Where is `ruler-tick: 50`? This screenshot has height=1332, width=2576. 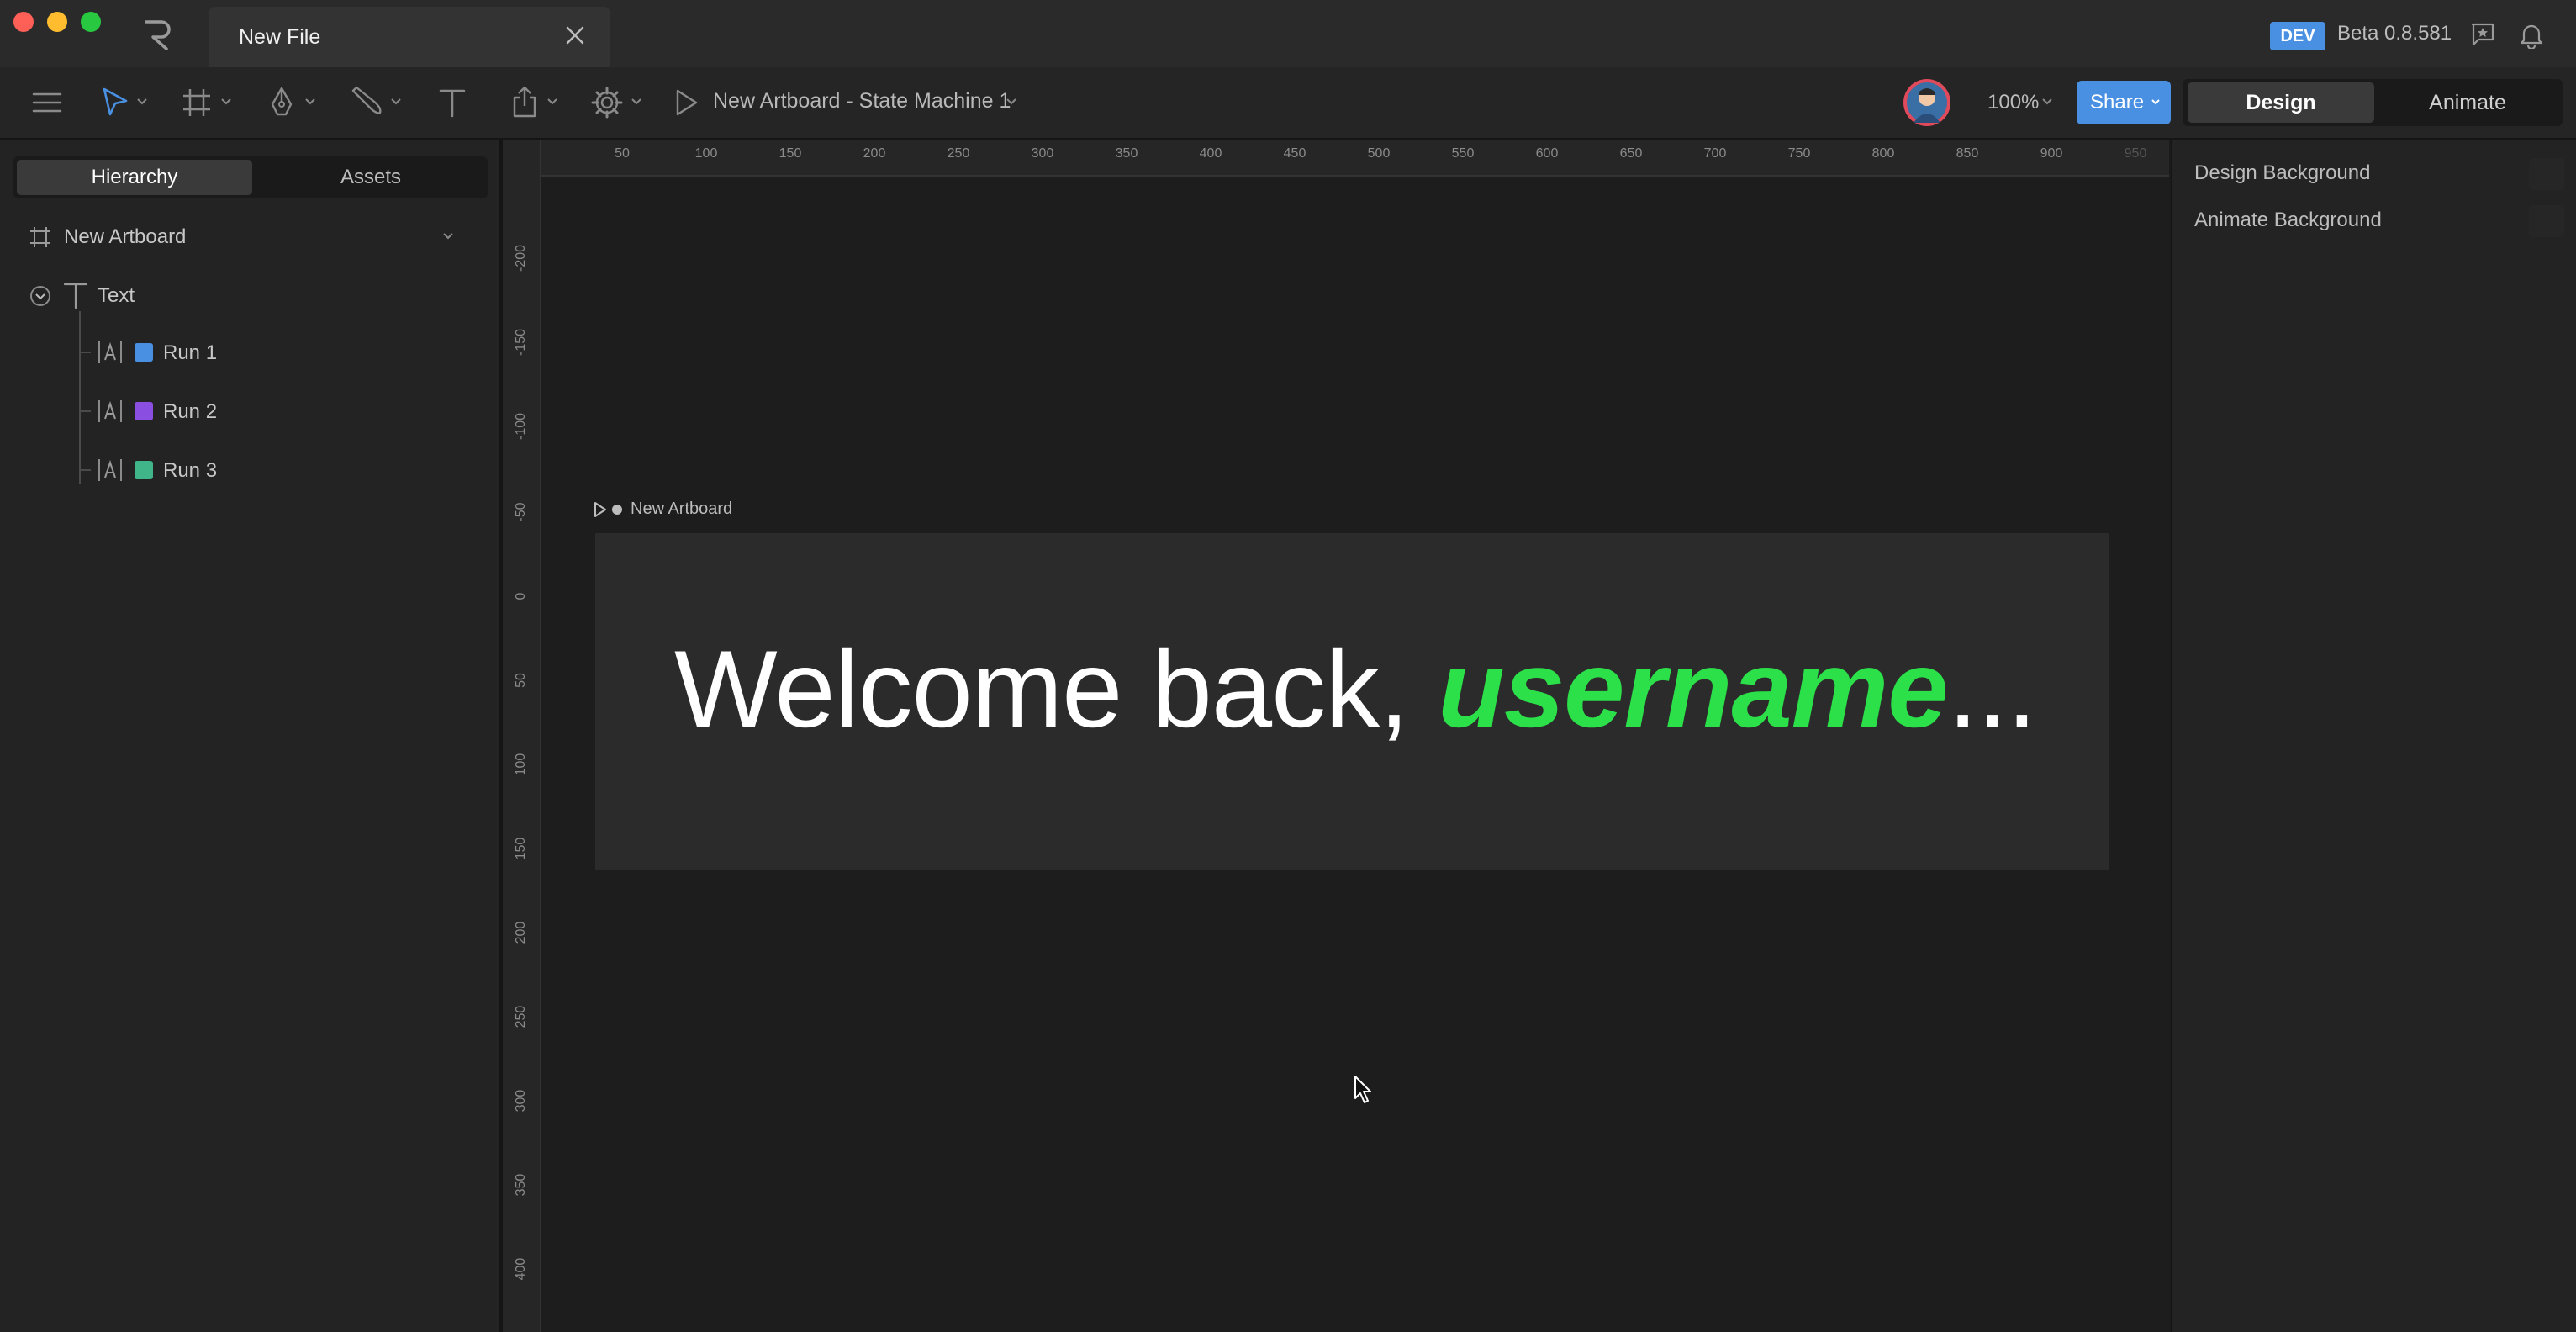
ruler-tick: 50 is located at coordinates (521, 681).